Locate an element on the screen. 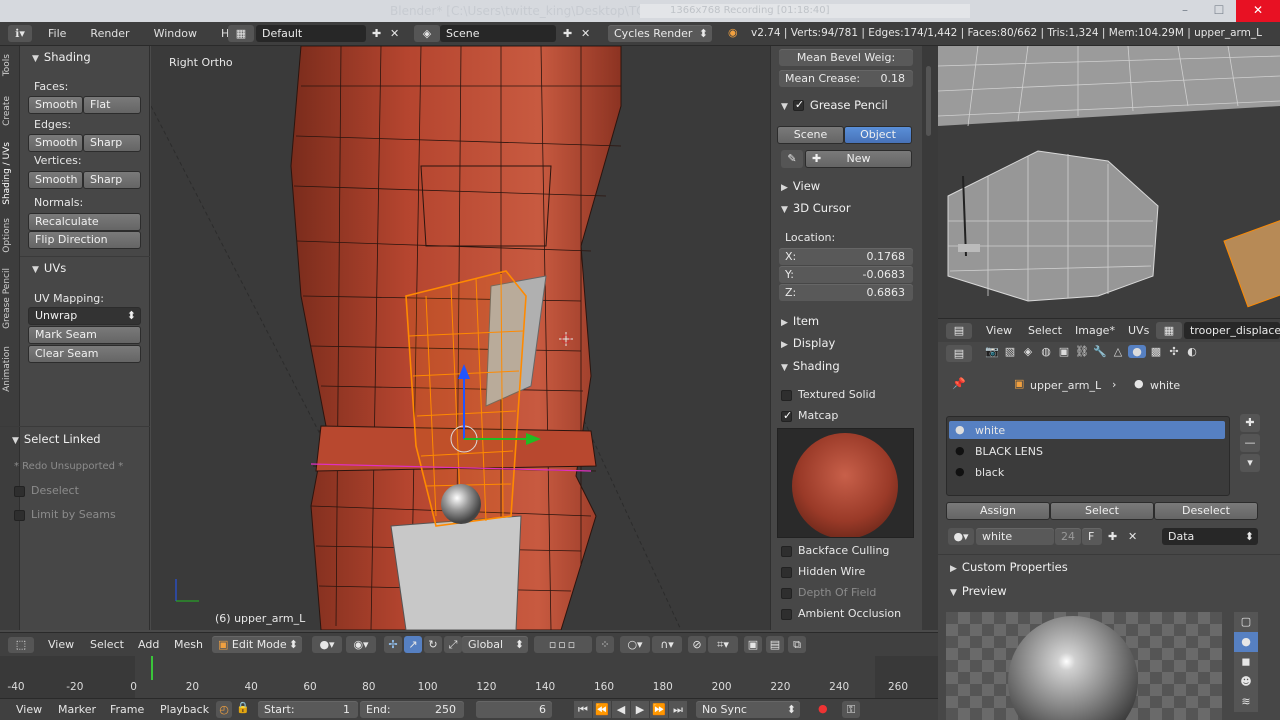 This screenshot has width=1280, height=720. remove-layout-icon: ✕ is located at coordinates (394, 33).